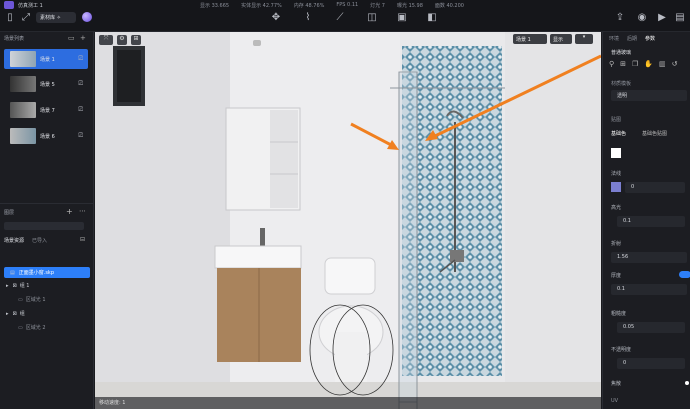  Describe the element at coordinates (623, 64) in the screenshot. I see `new-icon: ⊞` at that location.